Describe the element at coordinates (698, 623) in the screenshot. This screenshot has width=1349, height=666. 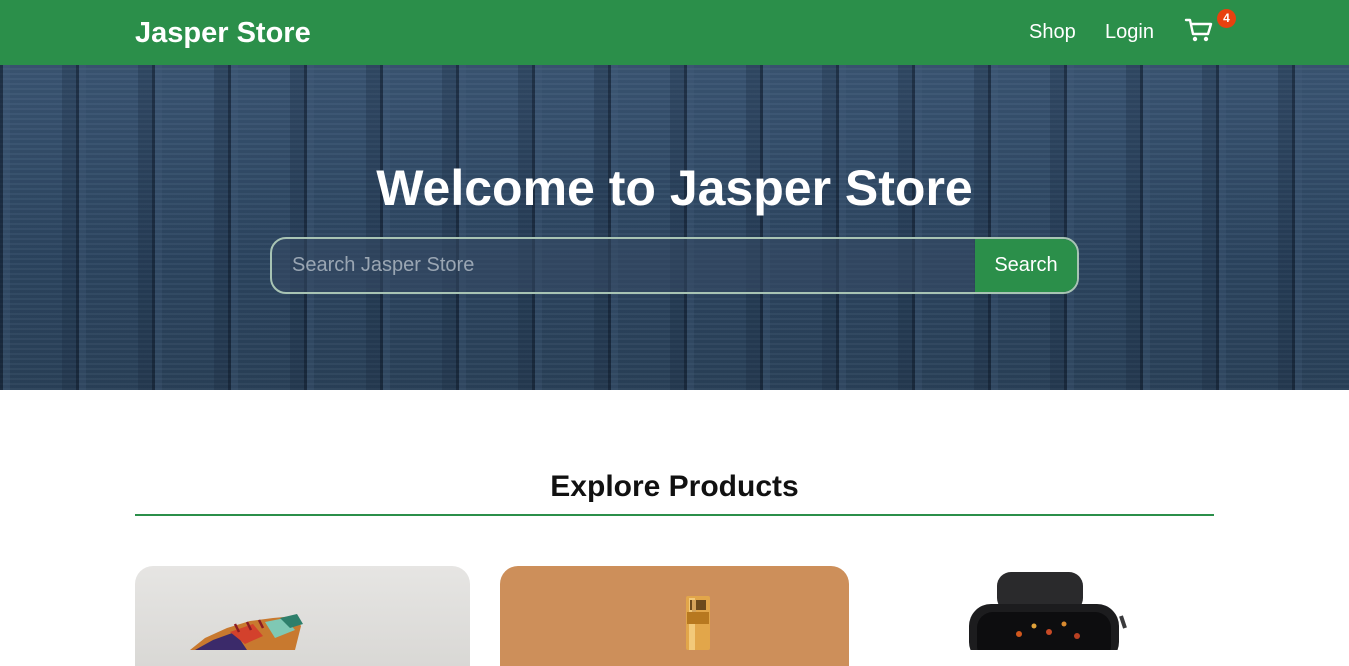
I see `perfume-bottle-image` at that location.